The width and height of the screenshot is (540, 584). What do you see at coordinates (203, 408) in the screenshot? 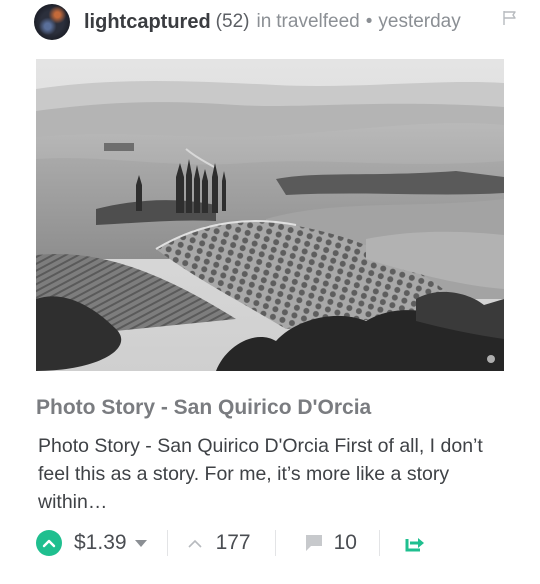
I see `post-title: Photo Story - San Quirico D'Orcia` at bounding box center [203, 408].